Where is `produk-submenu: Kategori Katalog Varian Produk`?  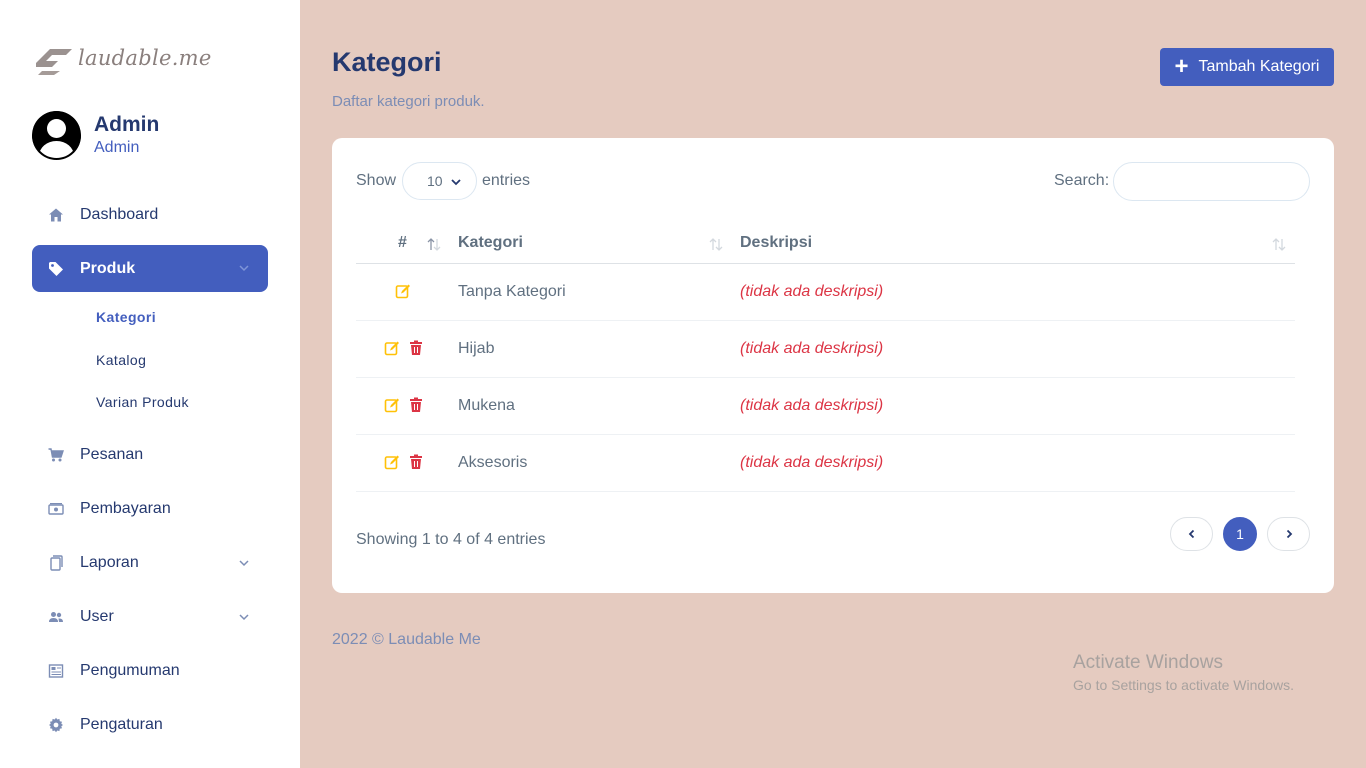
produk-submenu: Kategori Katalog Varian Produk is located at coordinates (150, 360).